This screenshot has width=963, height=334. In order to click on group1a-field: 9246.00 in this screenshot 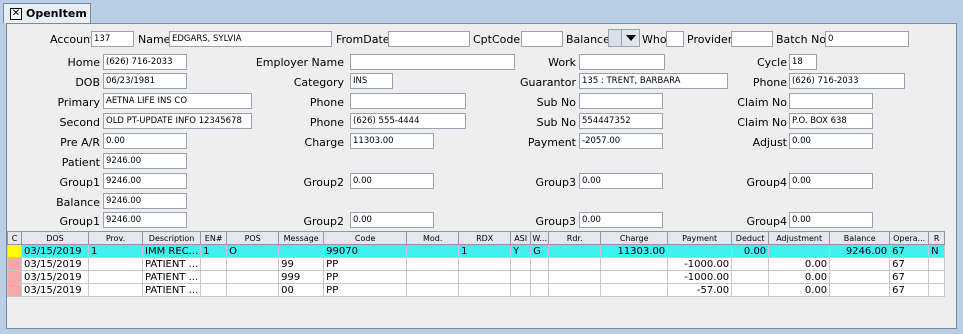, I will do `click(145, 181)`.